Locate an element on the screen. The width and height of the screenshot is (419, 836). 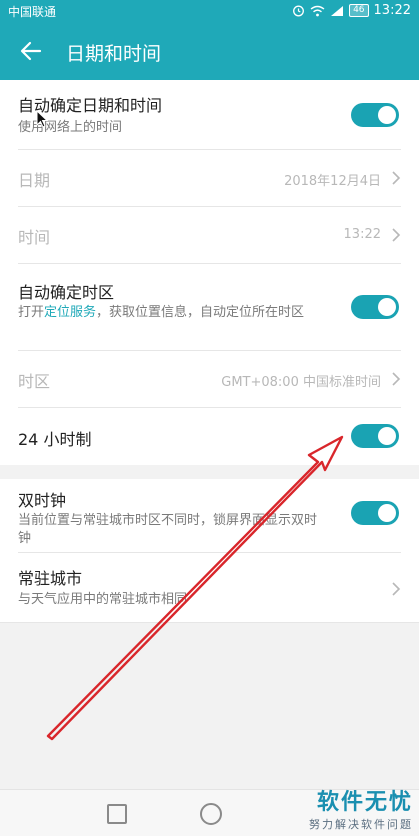
date-title: 日期 is located at coordinates (34, 180).